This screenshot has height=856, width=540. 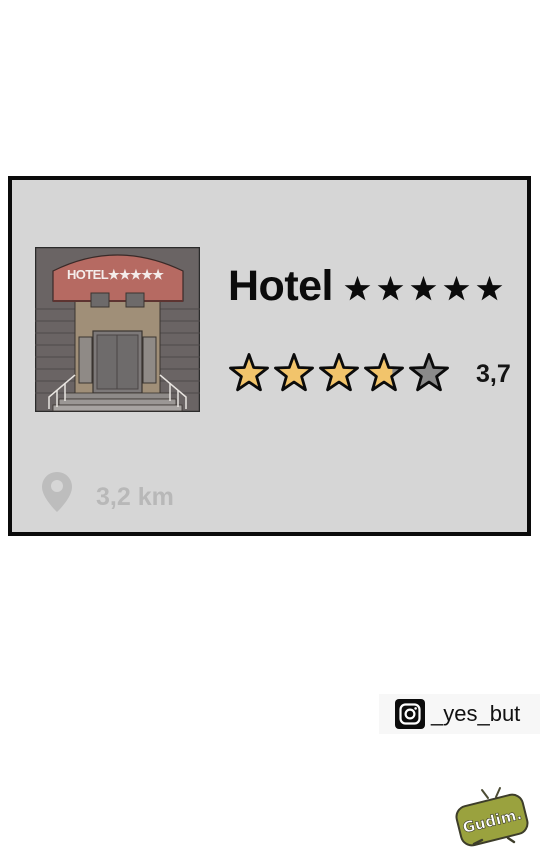 I want to click on hotel-photo: HOTEL★★★★★, so click(x=117, y=329).